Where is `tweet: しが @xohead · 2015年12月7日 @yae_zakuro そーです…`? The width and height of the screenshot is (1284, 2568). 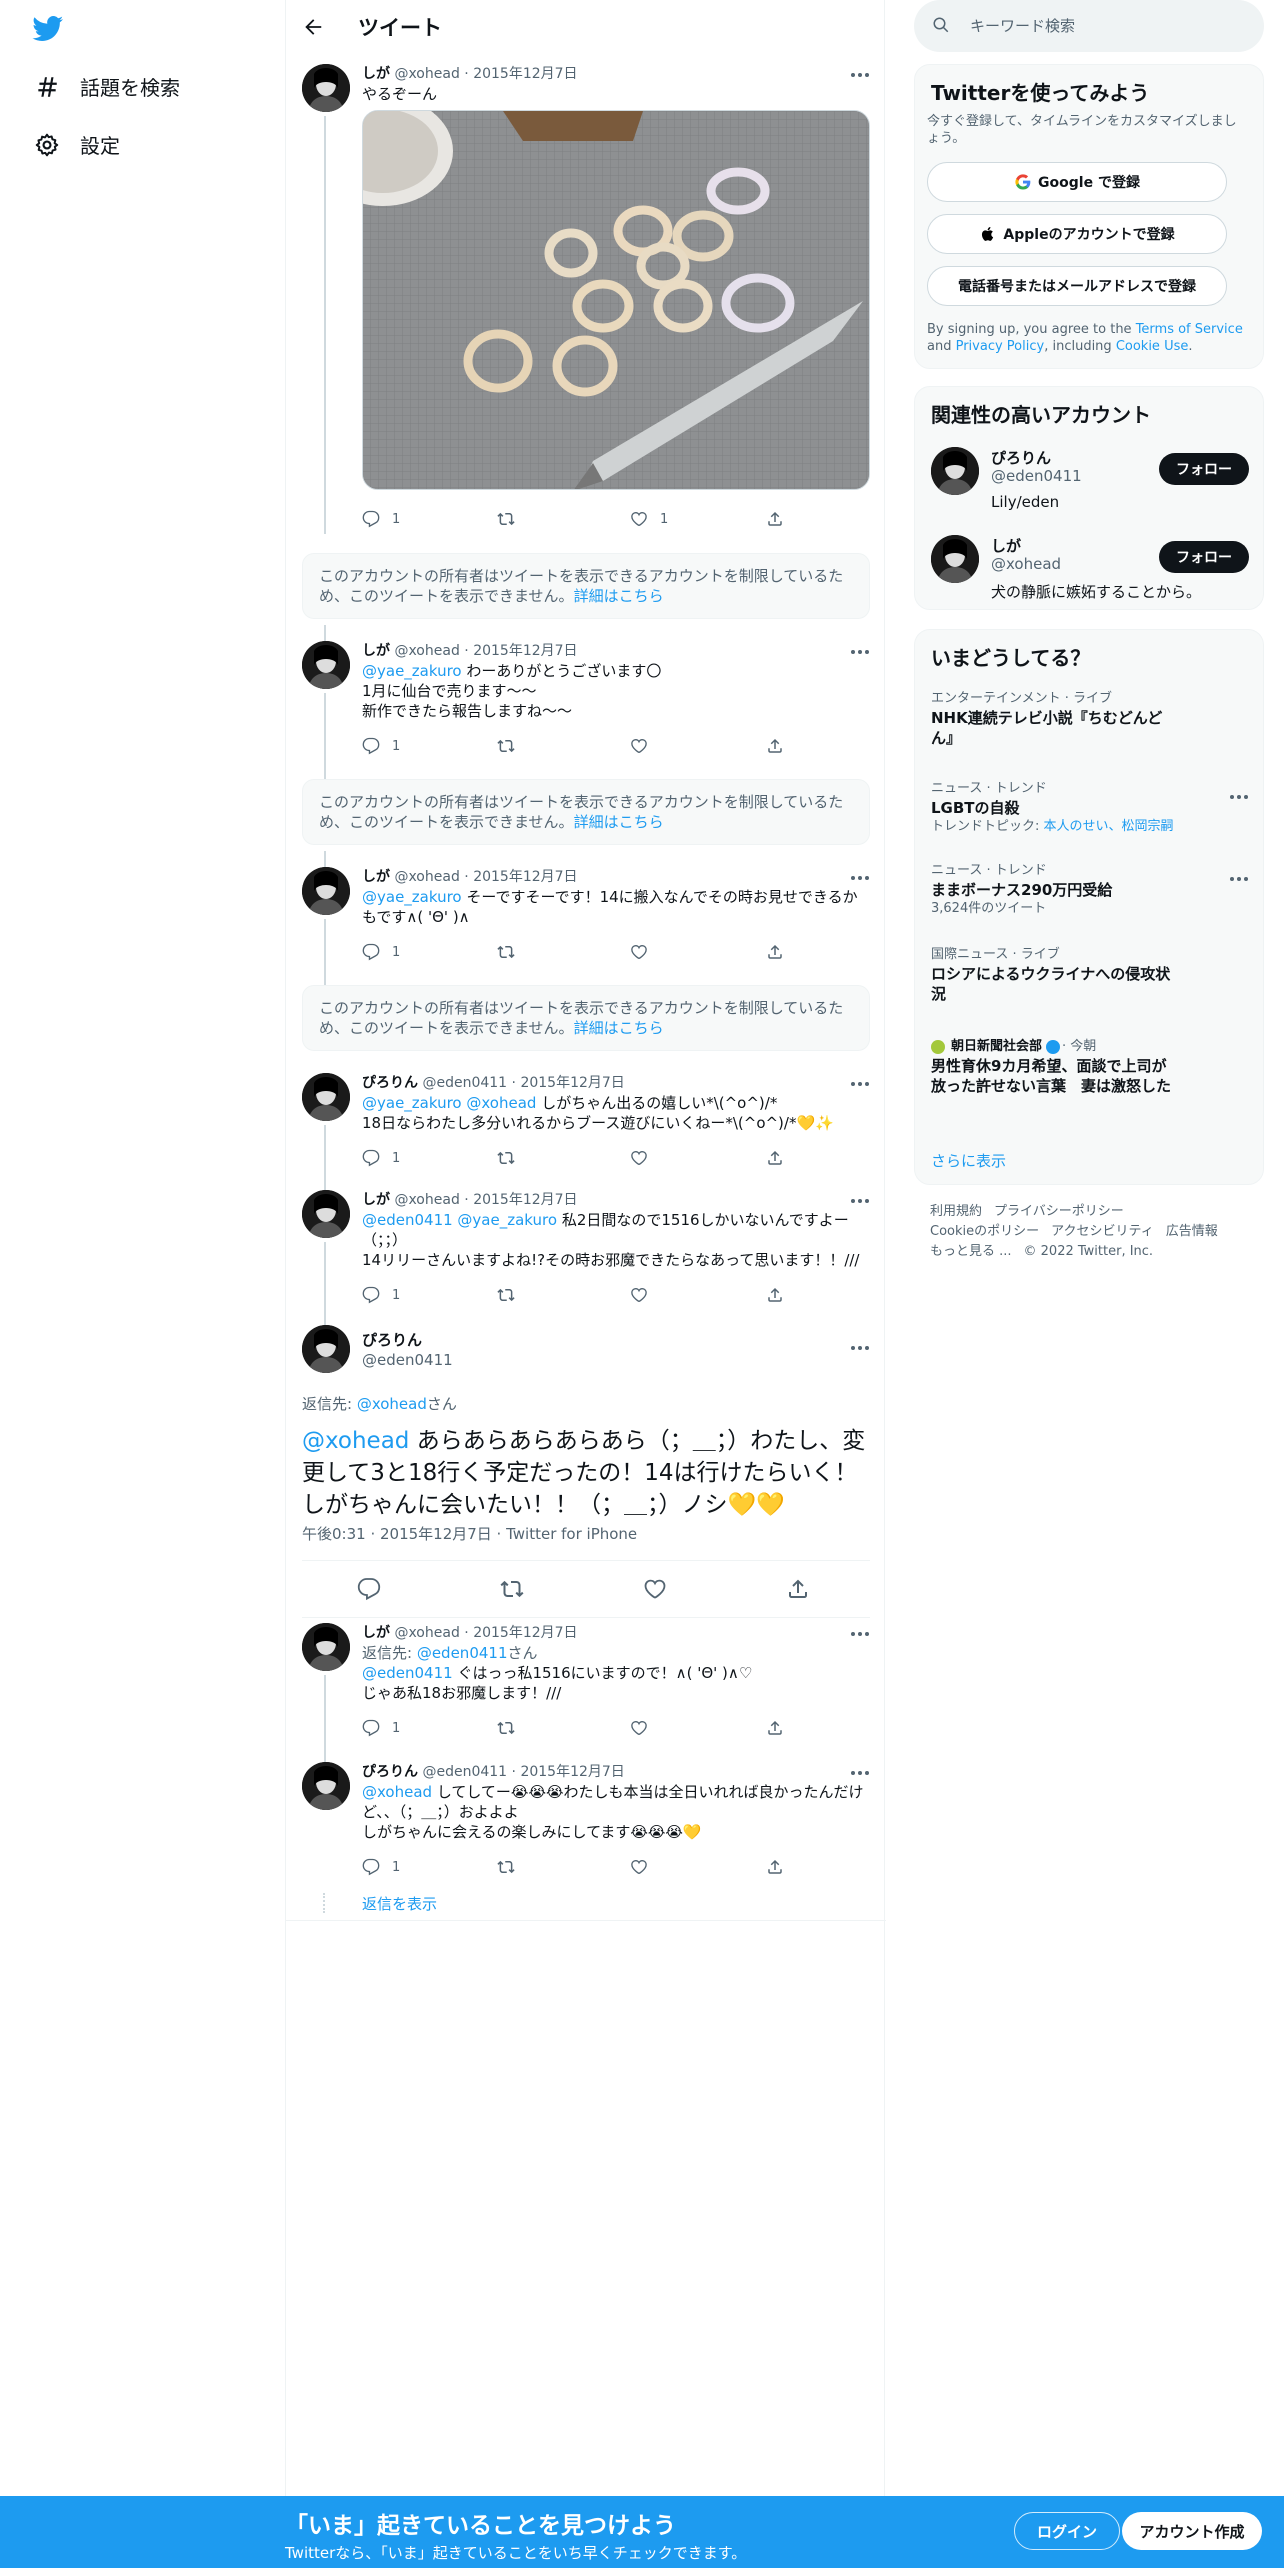
tweet: しが @xohead · 2015年12月7日 @yae_zakuro そーです… is located at coordinates (586, 940).